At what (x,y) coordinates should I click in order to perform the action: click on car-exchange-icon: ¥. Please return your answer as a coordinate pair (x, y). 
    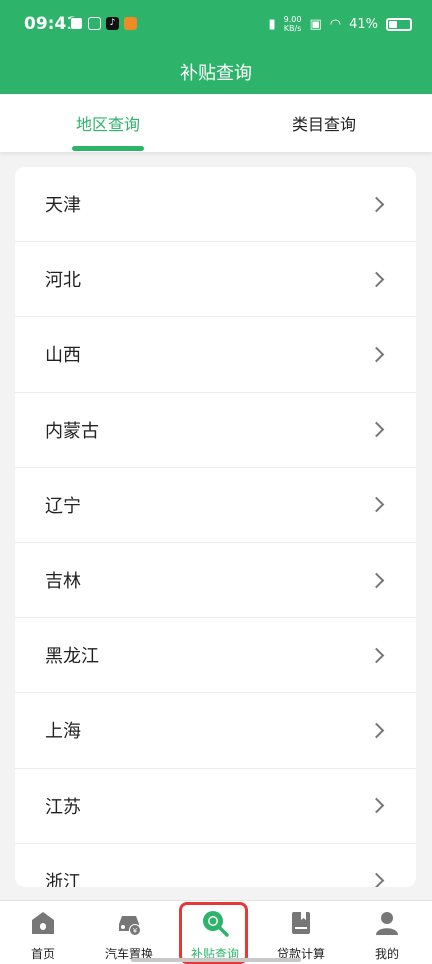
    Looking at the image, I should click on (130, 926).